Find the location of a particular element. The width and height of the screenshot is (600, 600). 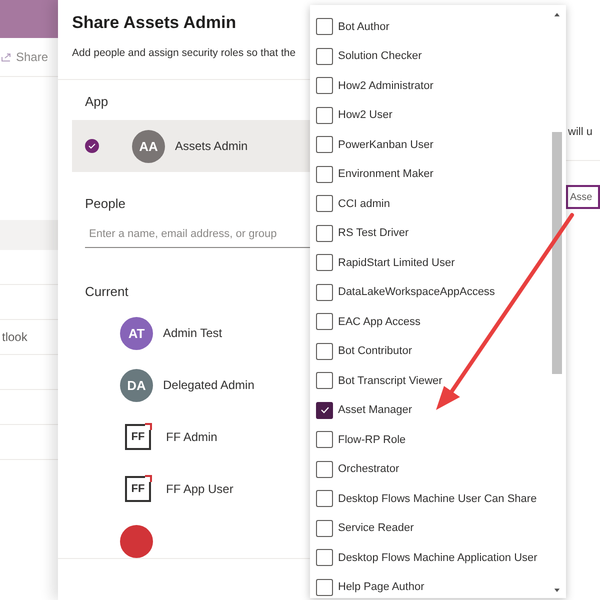

role-label: Bot Transcript Viewer is located at coordinates (390, 380).